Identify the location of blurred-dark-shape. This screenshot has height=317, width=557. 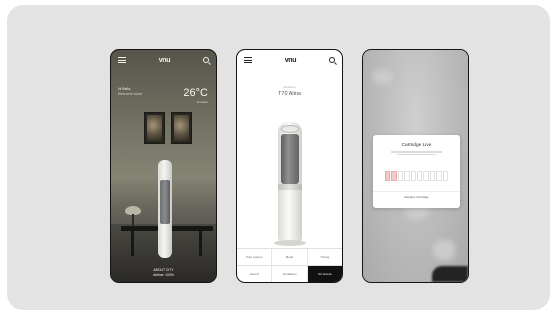
(450, 274).